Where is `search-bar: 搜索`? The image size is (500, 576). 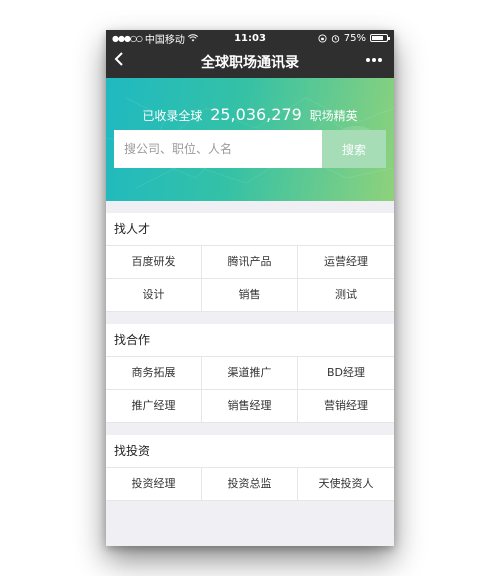 search-bar: 搜索 is located at coordinates (250, 149).